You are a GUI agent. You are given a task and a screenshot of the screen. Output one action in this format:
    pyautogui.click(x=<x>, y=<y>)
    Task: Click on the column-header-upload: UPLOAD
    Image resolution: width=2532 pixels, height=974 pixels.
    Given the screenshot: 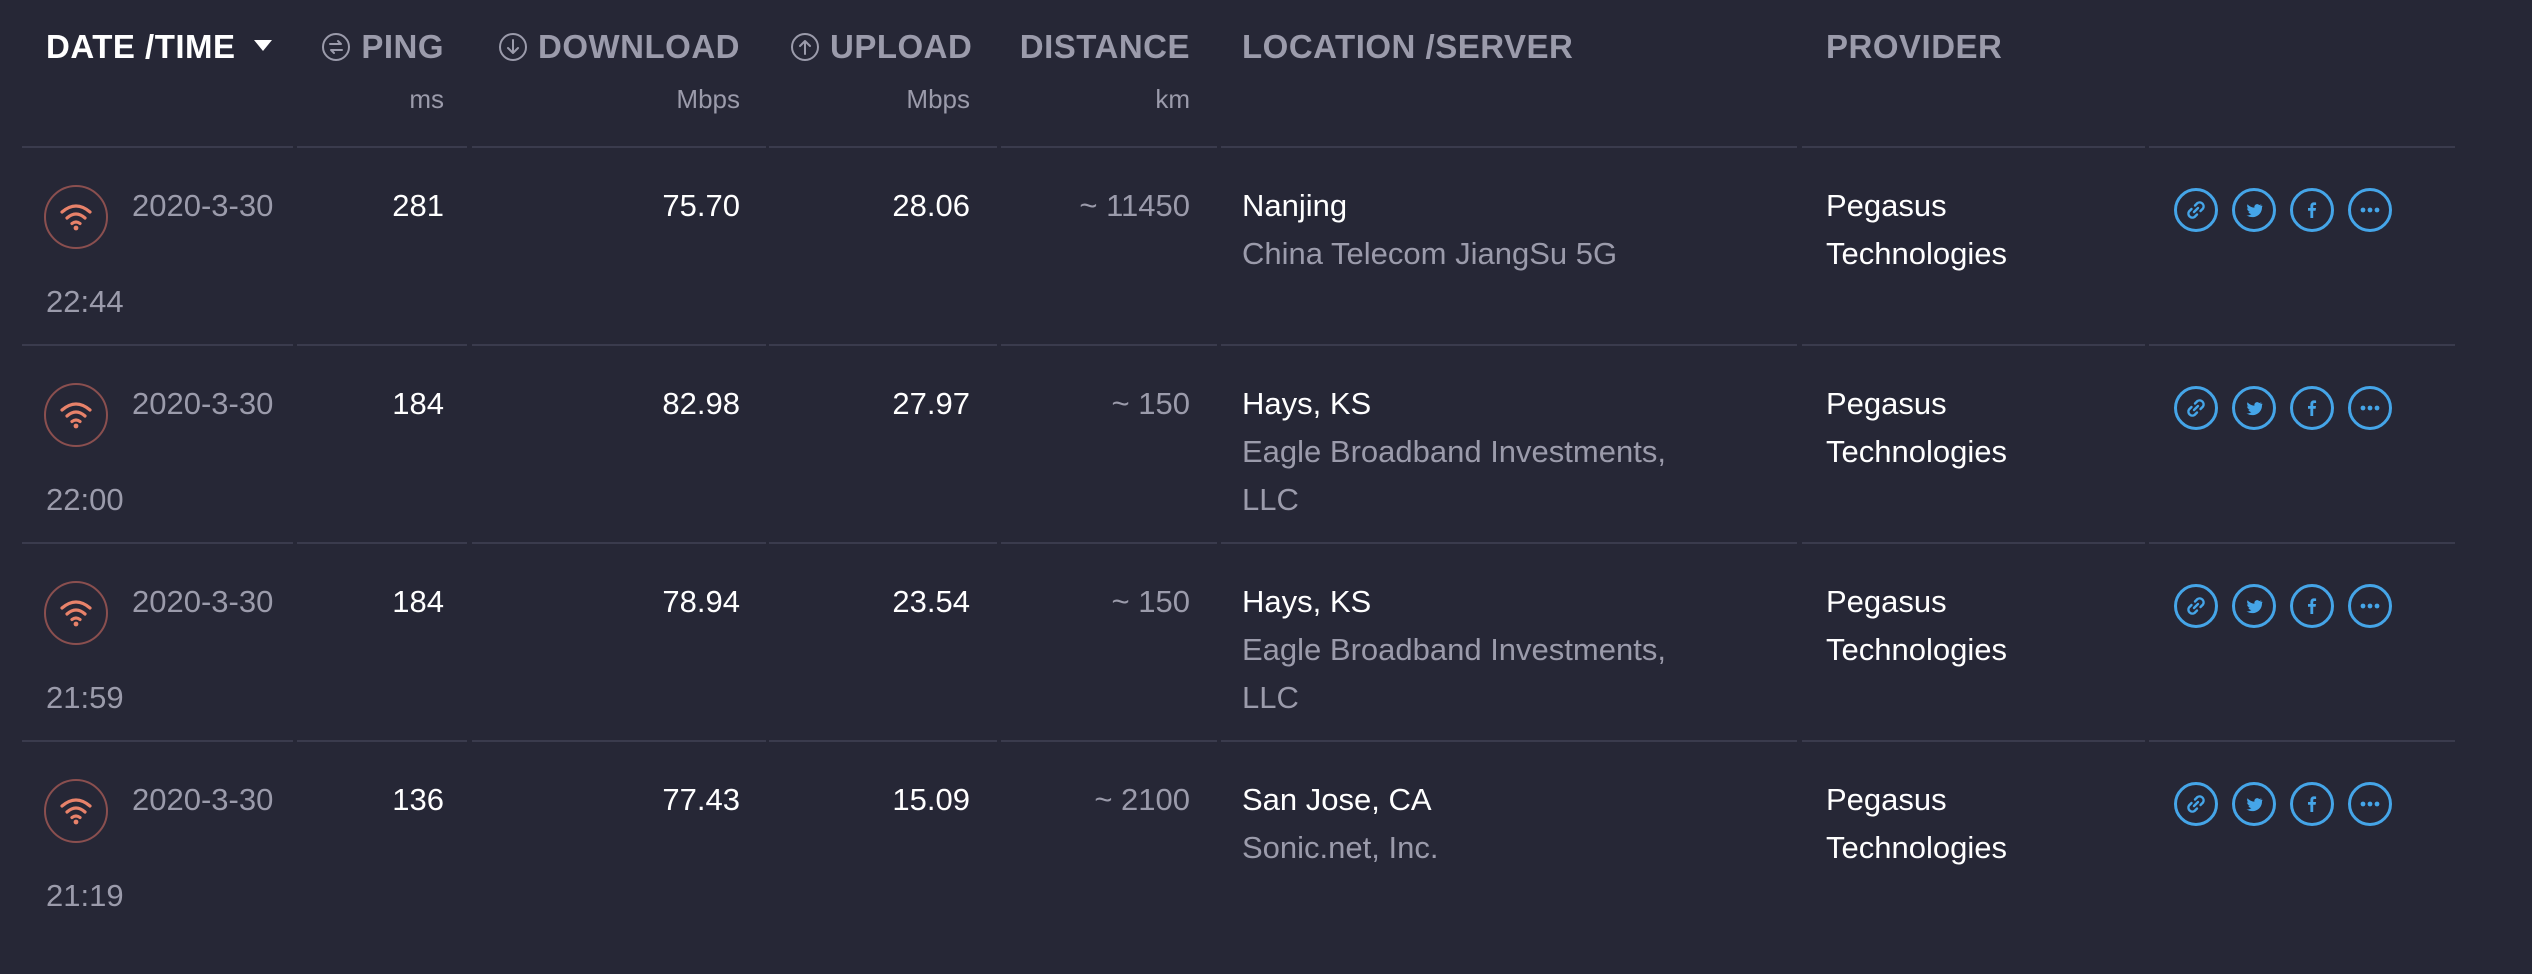 What is the action you would take?
    pyautogui.click(x=881, y=49)
    